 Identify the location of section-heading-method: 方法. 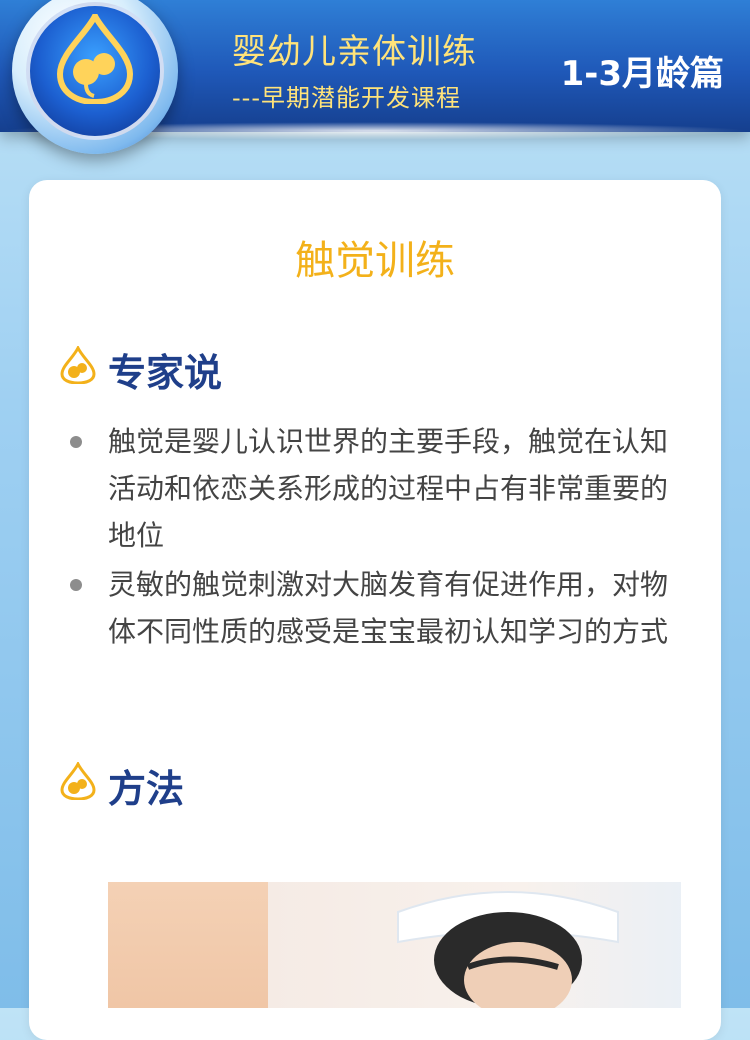
(146, 789).